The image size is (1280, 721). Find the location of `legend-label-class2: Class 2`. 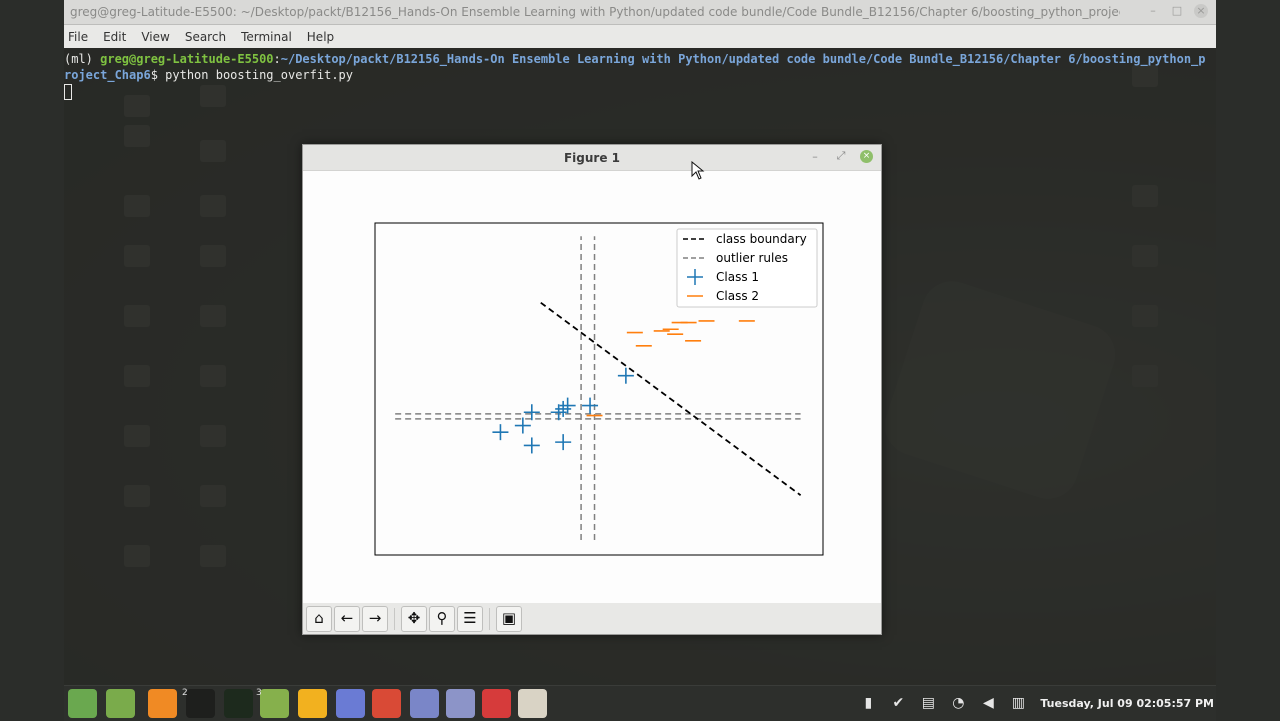

legend-label-class2: Class 2 is located at coordinates (737, 296).